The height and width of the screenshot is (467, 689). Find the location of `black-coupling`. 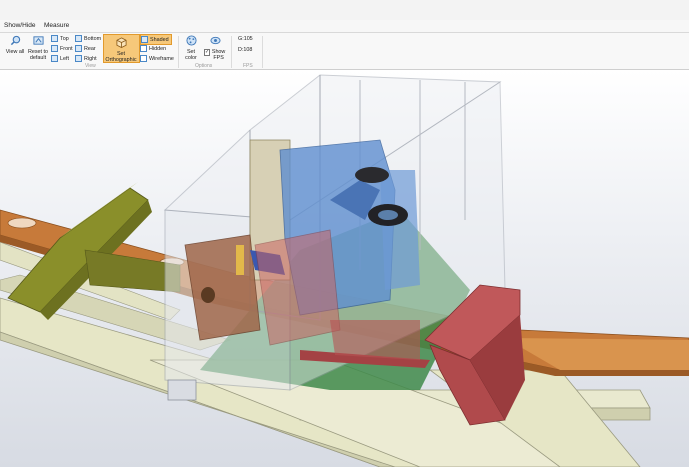

black-coupling is located at coordinates (372, 175).